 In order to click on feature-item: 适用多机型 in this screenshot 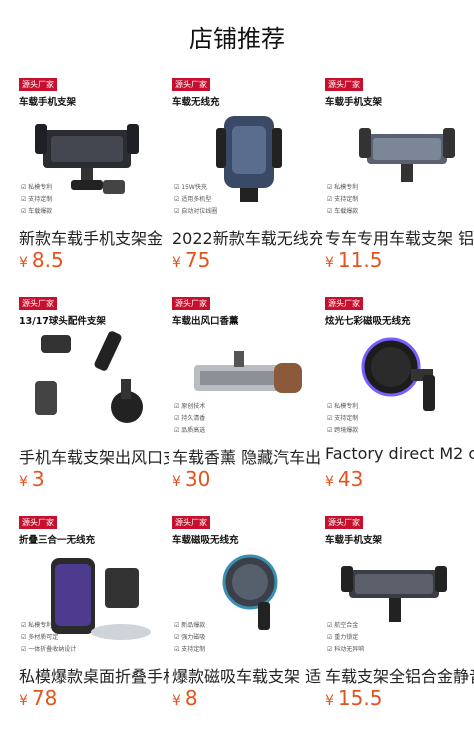, I will do `click(195, 200)`.